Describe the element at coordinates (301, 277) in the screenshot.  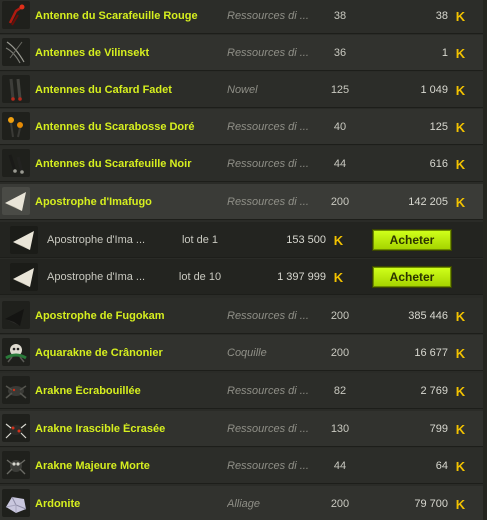
I see `offer-price: 1 397 999` at that location.